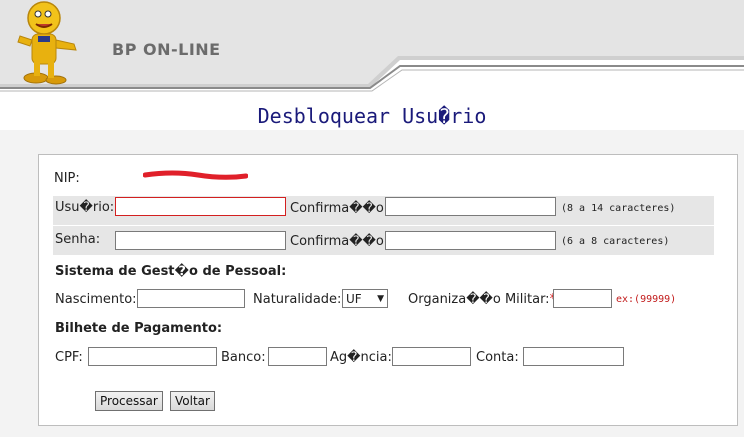  I want to click on cpf-label: CPF:, so click(69, 357).